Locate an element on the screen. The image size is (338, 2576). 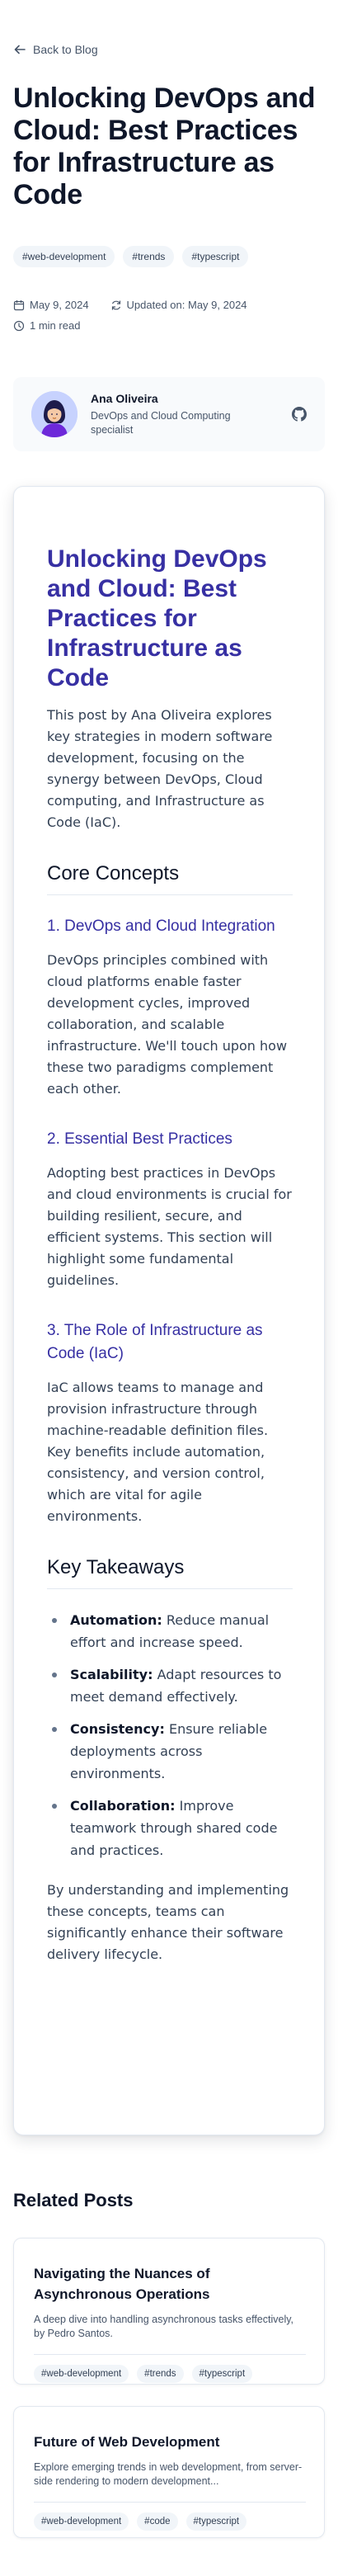
calendar-icon is located at coordinates (19, 305).